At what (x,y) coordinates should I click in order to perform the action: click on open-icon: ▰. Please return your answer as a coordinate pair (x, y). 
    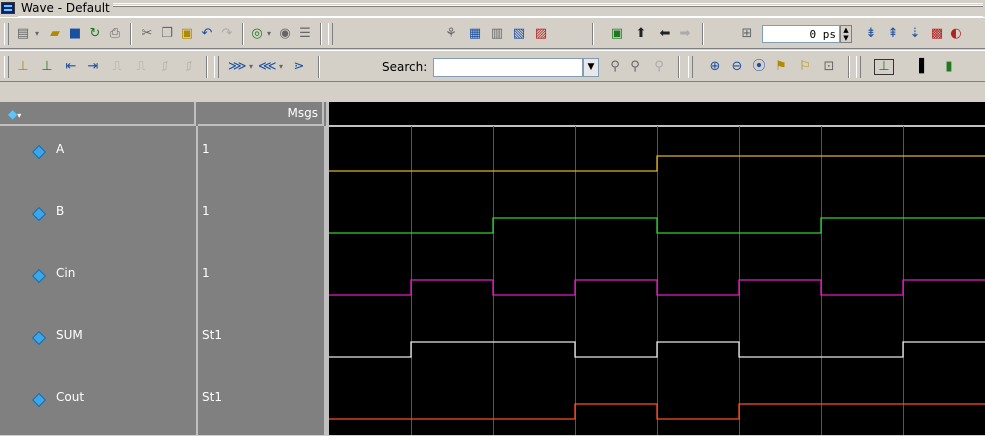
    Looking at the image, I should click on (55, 34).